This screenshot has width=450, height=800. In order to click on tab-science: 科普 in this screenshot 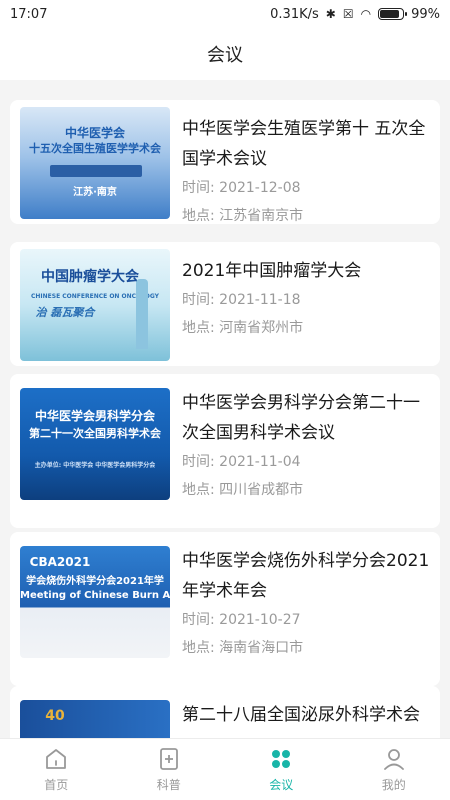, I will do `click(169, 769)`.